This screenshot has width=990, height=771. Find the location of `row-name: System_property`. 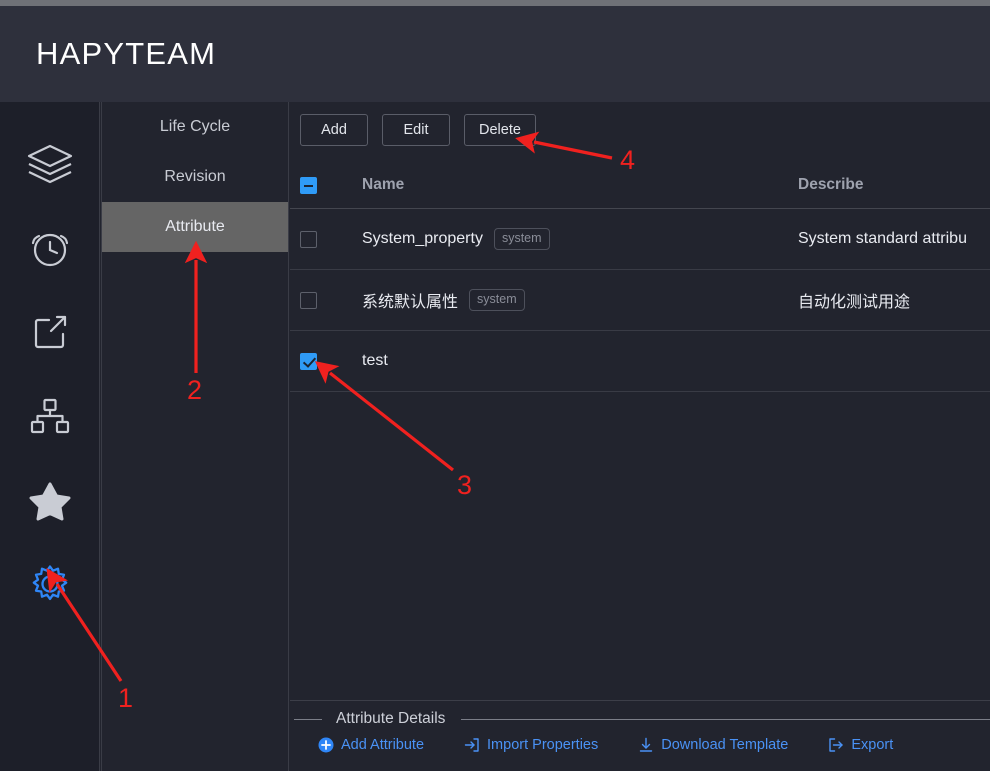

row-name: System_property is located at coordinates (422, 238).